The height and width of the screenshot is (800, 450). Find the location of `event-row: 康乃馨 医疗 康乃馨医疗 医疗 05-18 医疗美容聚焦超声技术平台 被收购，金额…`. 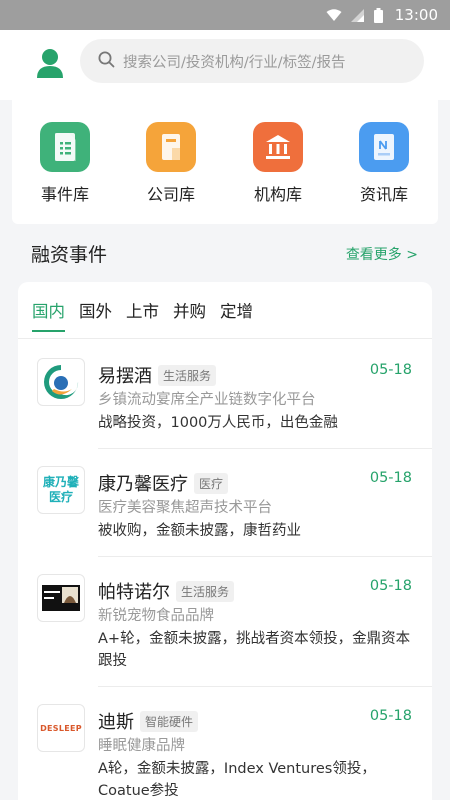

event-row: 康乃馨 医疗 康乃馨医疗 医疗 05-18 医疗美容聚焦超声技术平台 被收购，金额… is located at coordinates (225, 504).